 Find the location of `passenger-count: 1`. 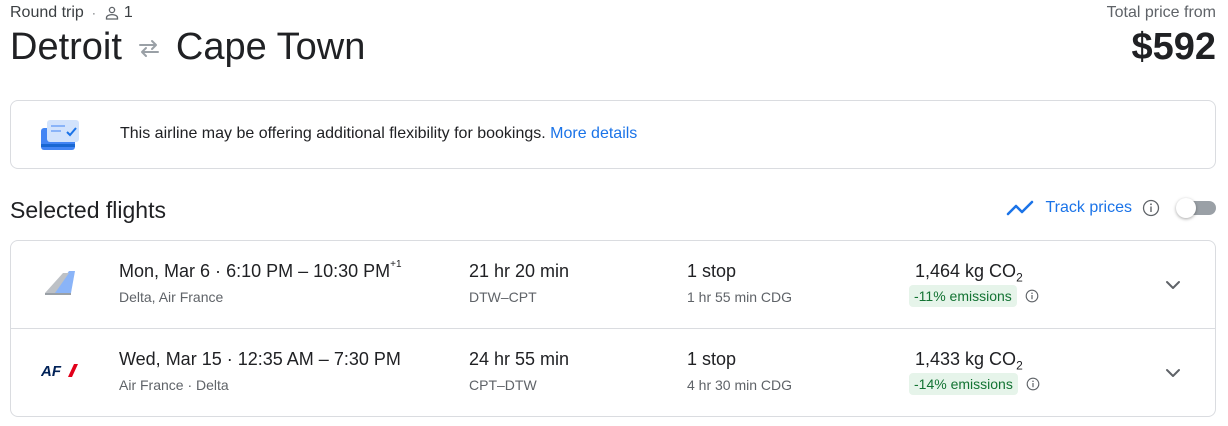

passenger-count: 1 is located at coordinates (118, 13).